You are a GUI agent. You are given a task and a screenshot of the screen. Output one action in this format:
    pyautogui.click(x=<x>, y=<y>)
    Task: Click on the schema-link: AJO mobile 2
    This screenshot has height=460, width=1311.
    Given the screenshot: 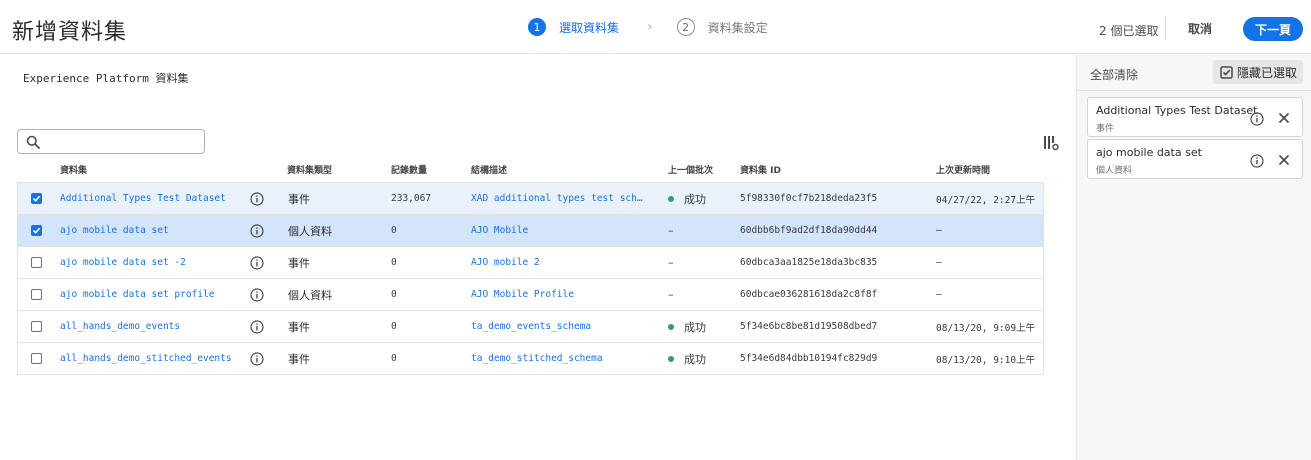 What is the action you would take?
    pyautogui.click(x=557, y=262)
    